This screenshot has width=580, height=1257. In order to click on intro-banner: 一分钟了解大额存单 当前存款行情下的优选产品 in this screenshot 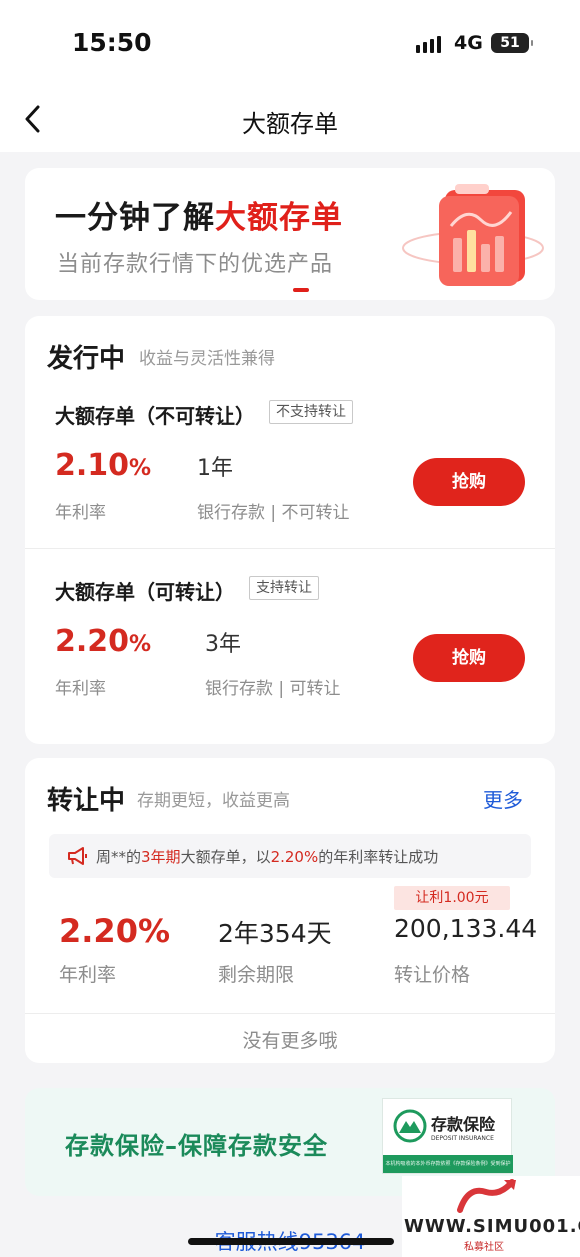, I will do `click(290, 234)`.